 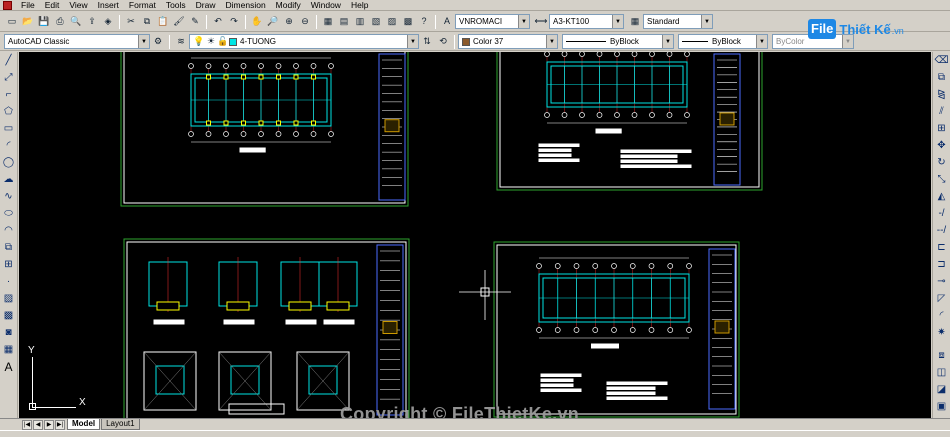 I want to click on rectangle-icon: ▭, so click(x=9, y=128).